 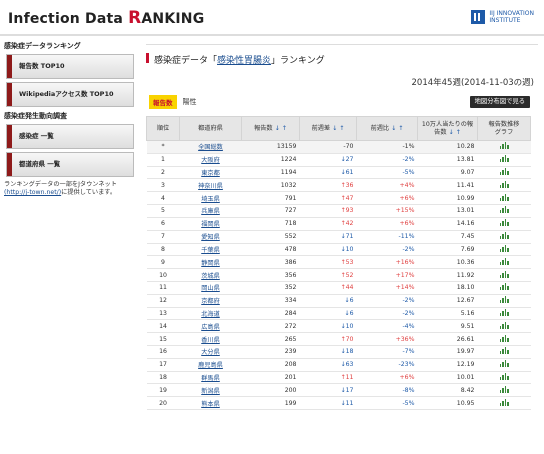 What do you see at coordinates (499, 102) in the screenshot?
I see `map-view-button: 地図分布図で見る` at bounding box center [499, 102].